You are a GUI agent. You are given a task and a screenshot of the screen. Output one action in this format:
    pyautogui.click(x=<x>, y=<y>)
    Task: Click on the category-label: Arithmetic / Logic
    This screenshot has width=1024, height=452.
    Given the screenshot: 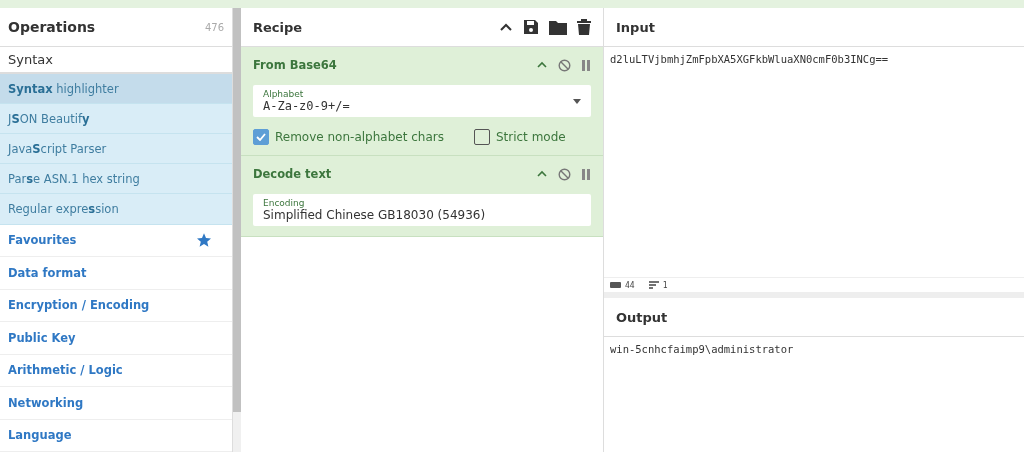 What is the action you would take?
    pyautogui.click(x=65, y=370)
    